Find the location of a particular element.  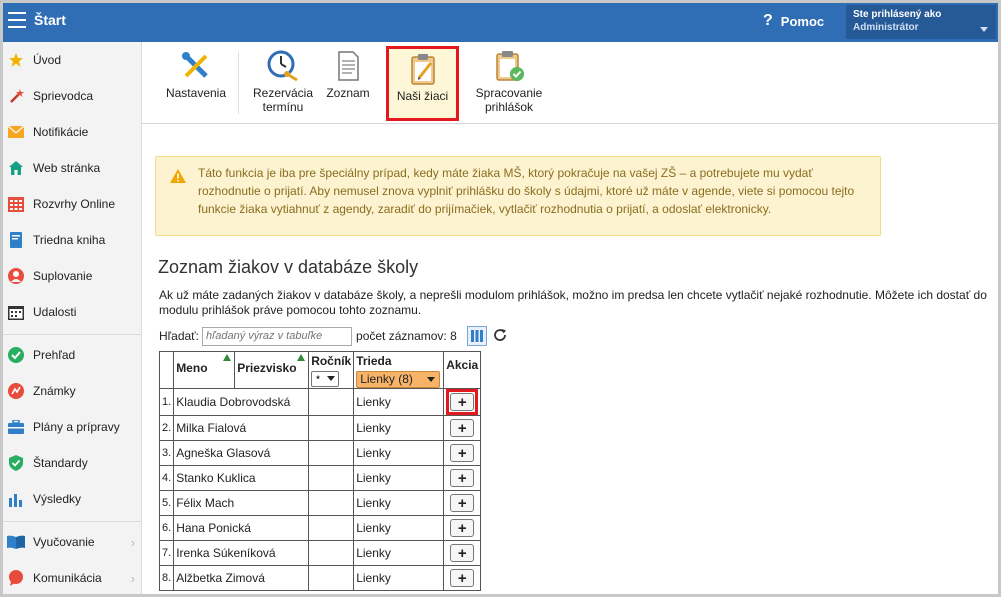

sidebar-item-web-stranka: Web stránka is located at coordinates (72, 168).